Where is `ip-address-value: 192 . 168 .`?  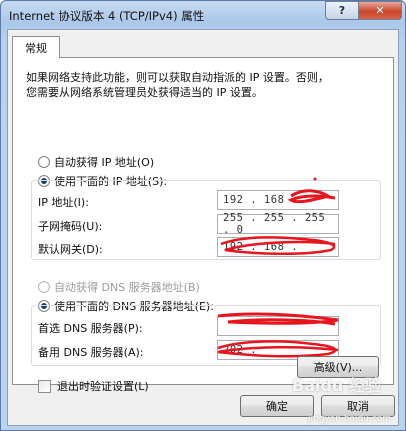 ip-address-value: 192 . 168 . is located at coordinates (261, 200).